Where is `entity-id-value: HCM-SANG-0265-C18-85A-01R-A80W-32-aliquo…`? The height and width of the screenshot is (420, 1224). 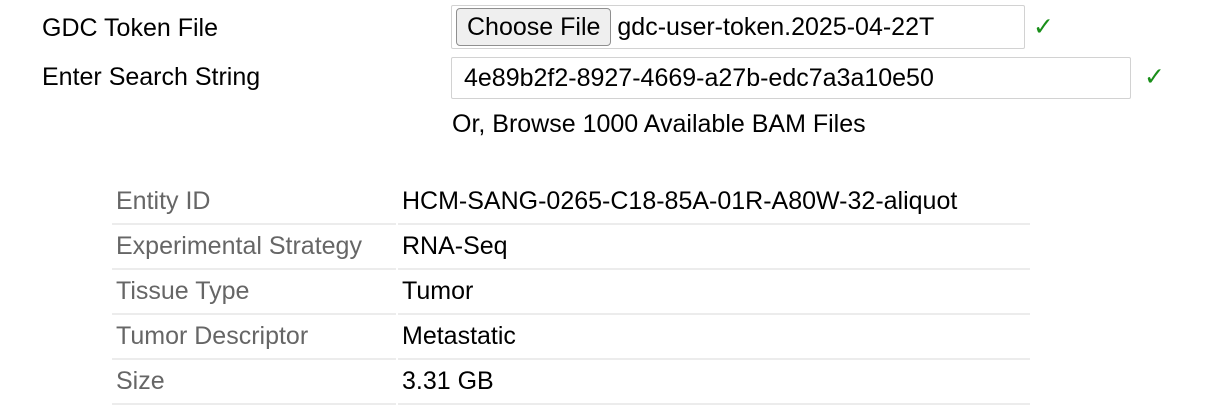 entity-id-value: HCM-SANG-0265-C18-85A-01R-A80W-32-aliquo… is located at coordinates (714, 202).